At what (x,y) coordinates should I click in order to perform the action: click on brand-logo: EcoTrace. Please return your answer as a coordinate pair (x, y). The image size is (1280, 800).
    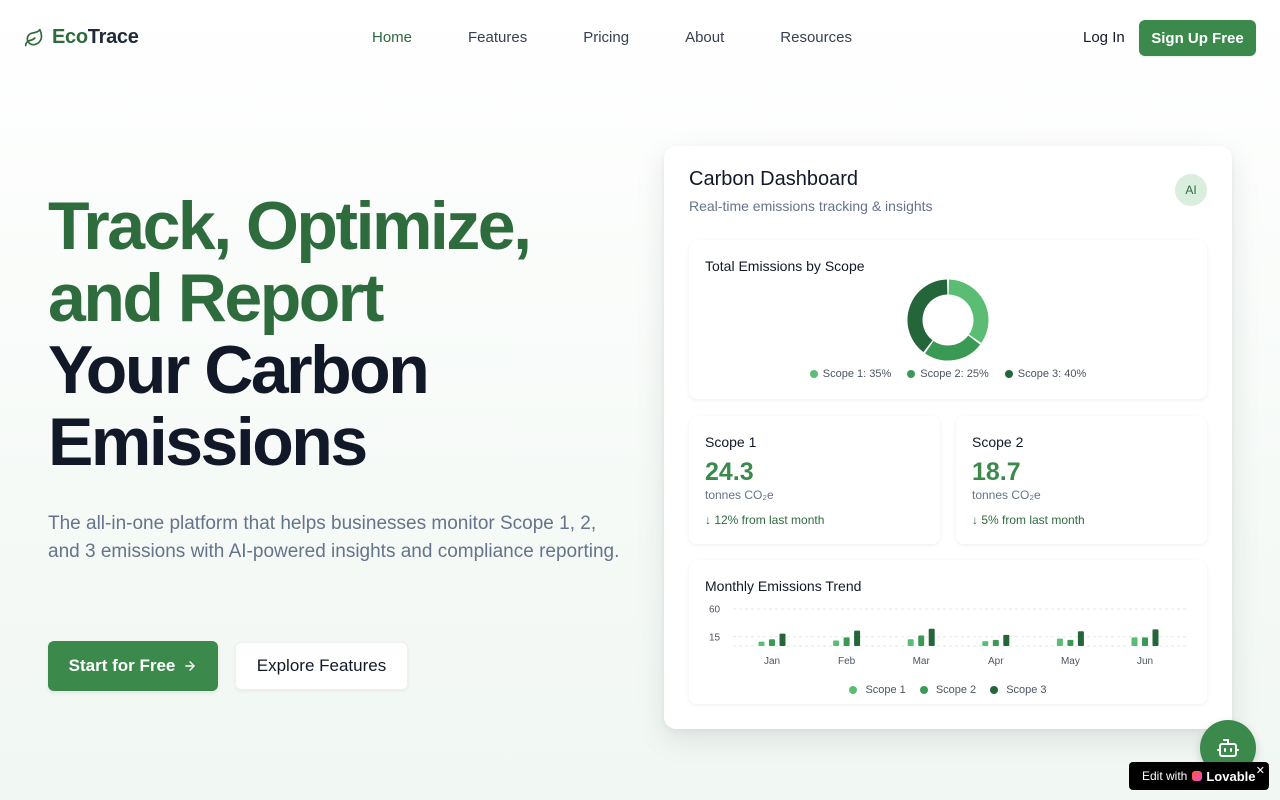
    Looking at the image, I should click on (81, 37).